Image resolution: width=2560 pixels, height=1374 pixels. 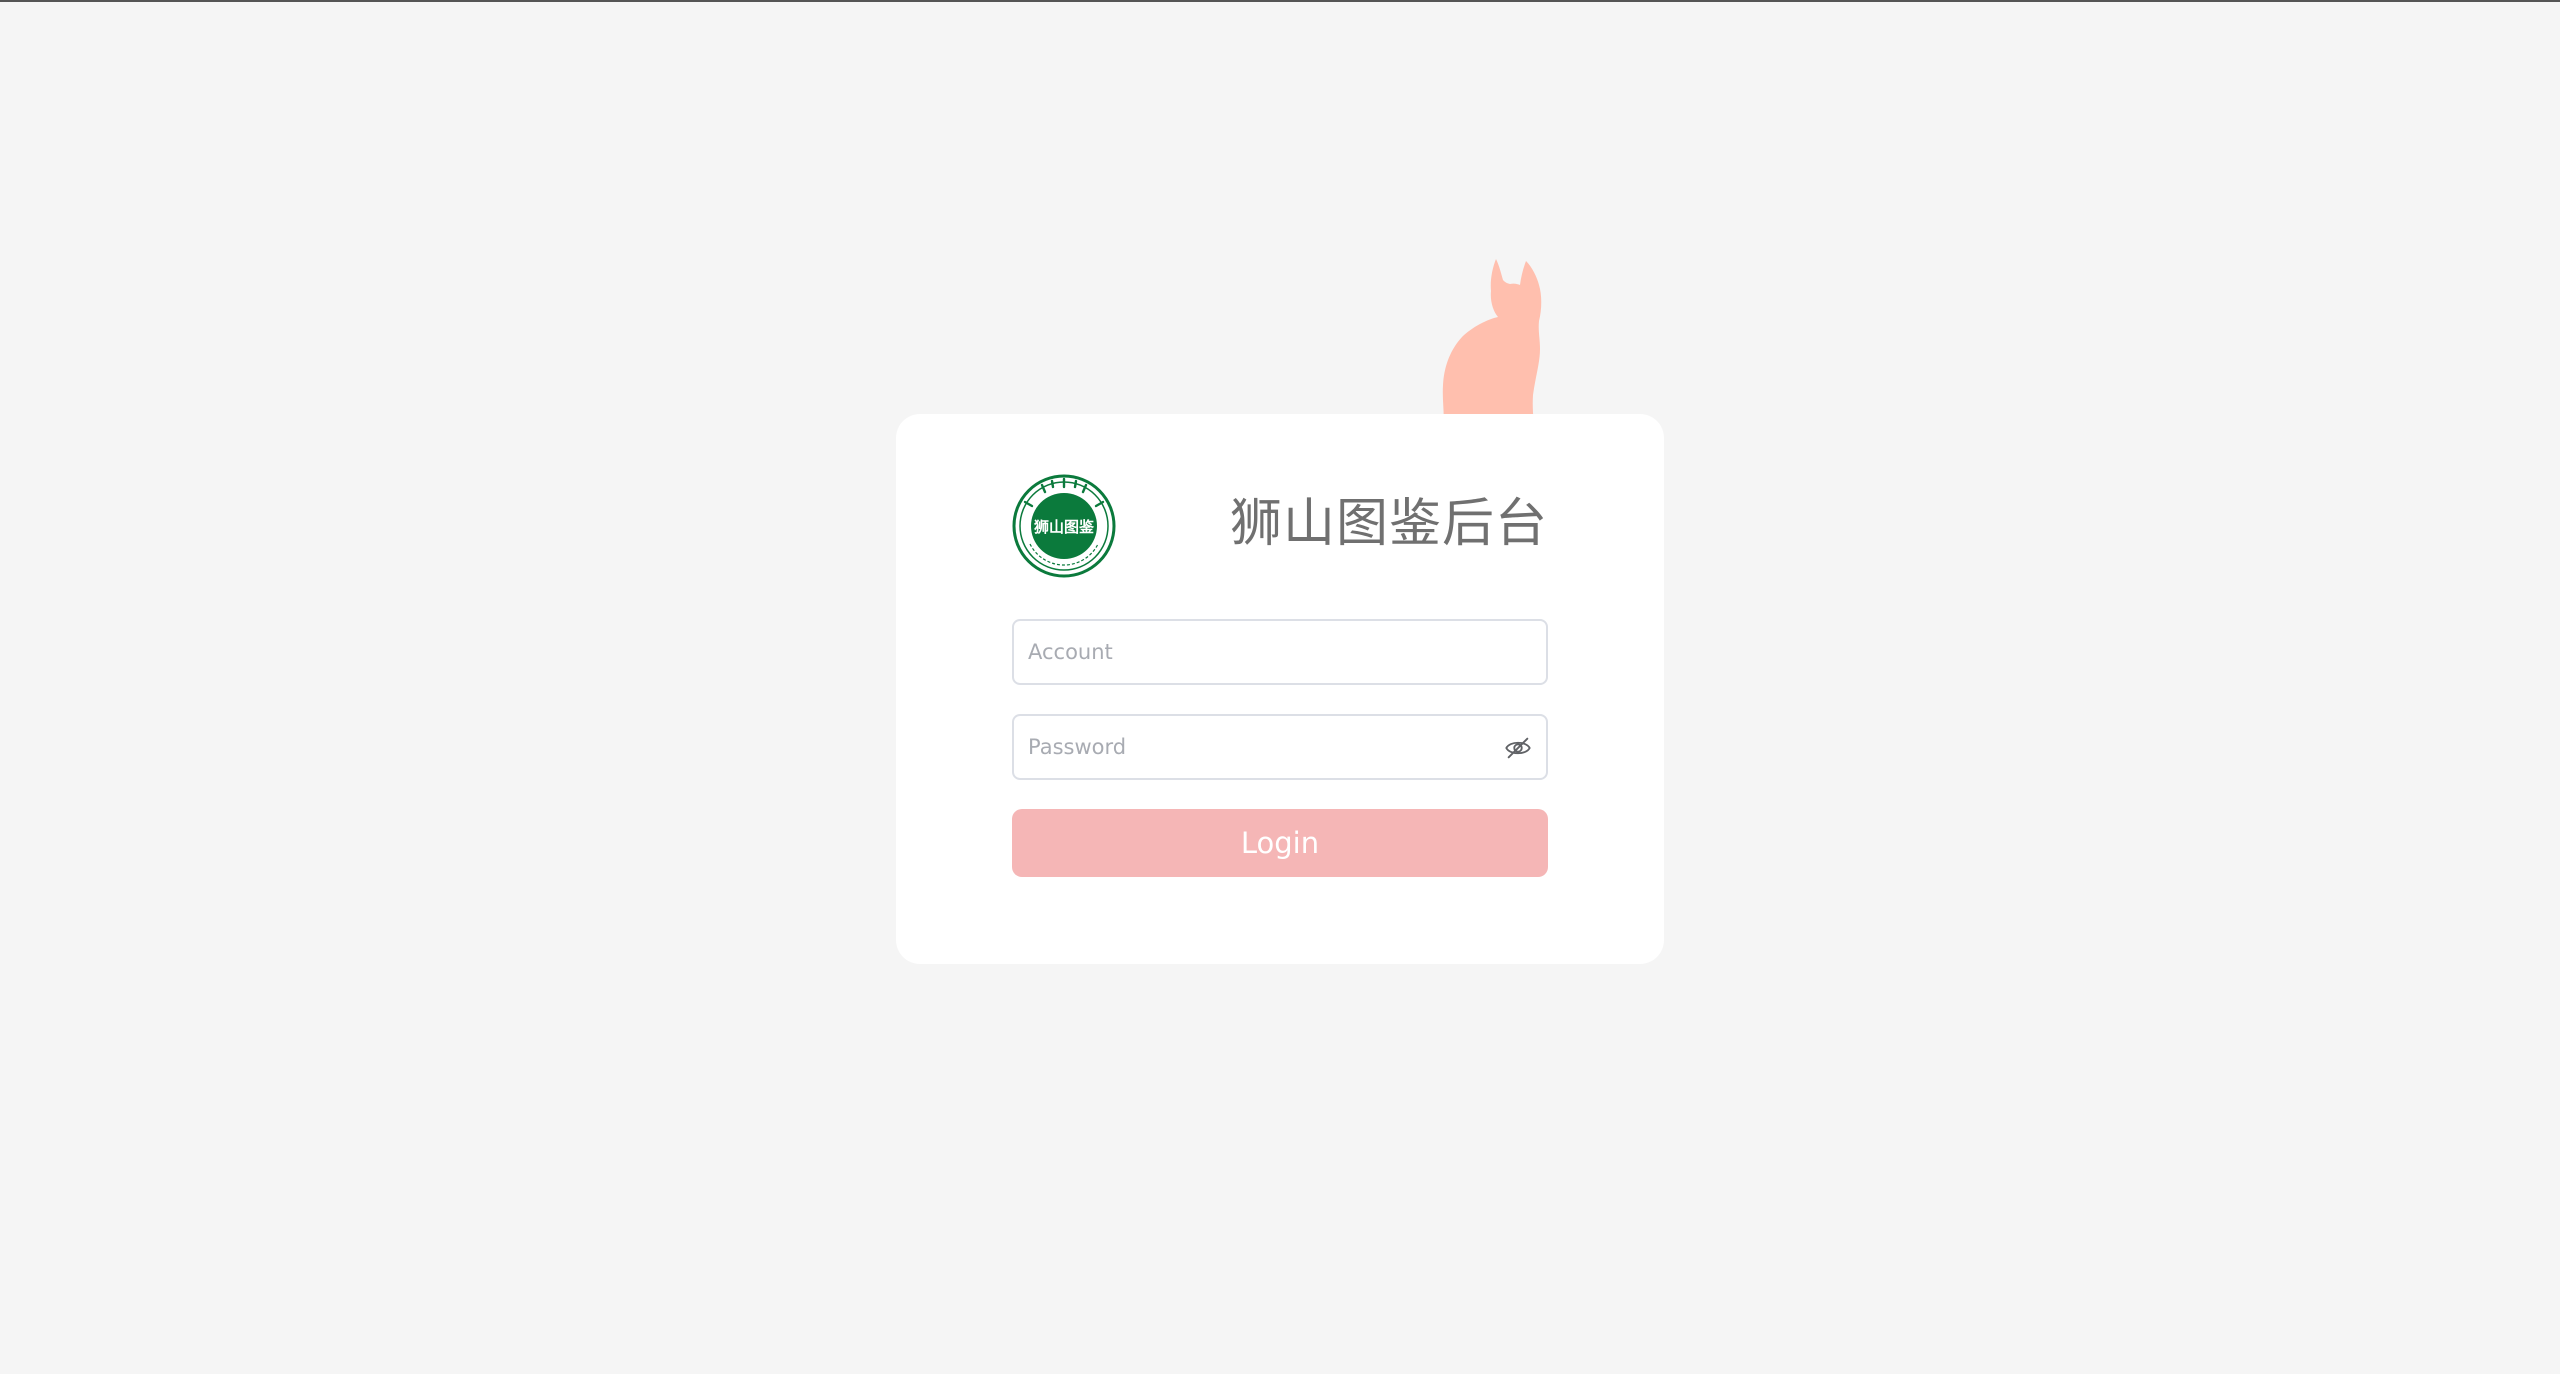 What do you see at coordinates (1280, 843) in the screenshot?
I see `login-button: Login` at bounding box center [1280, 843].